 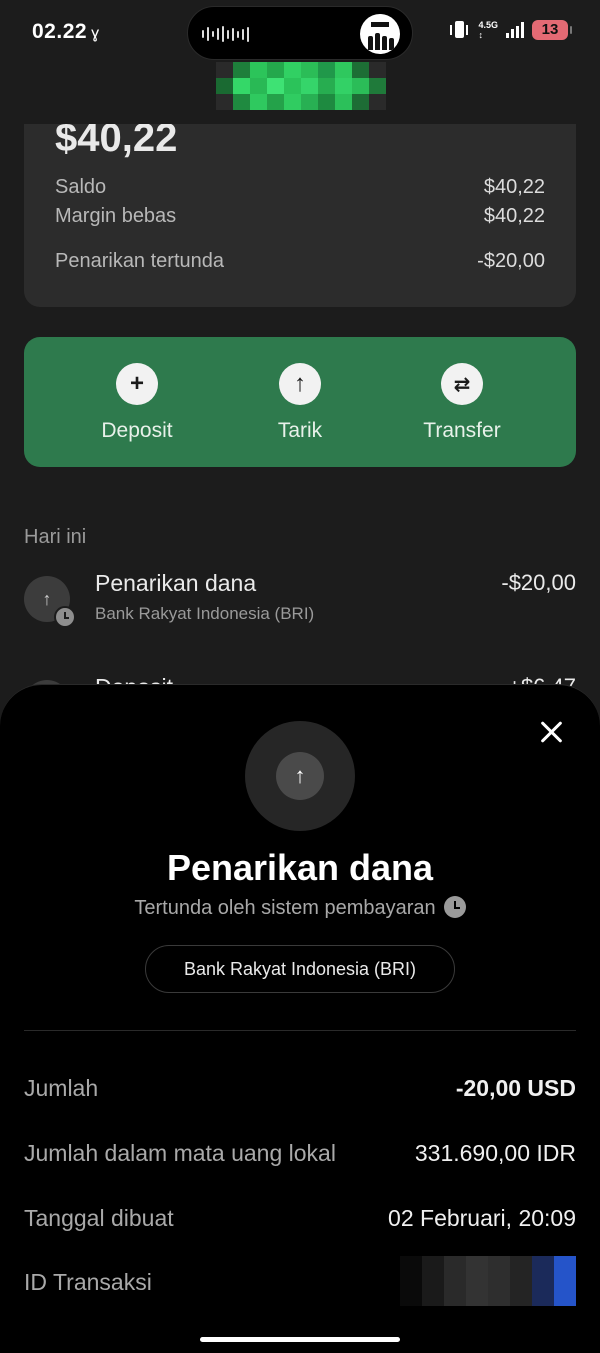 What do you see at coordinates (81, 187) in the screenshot?
I see `row-label: Saldo` at bounding box center [81, 187].